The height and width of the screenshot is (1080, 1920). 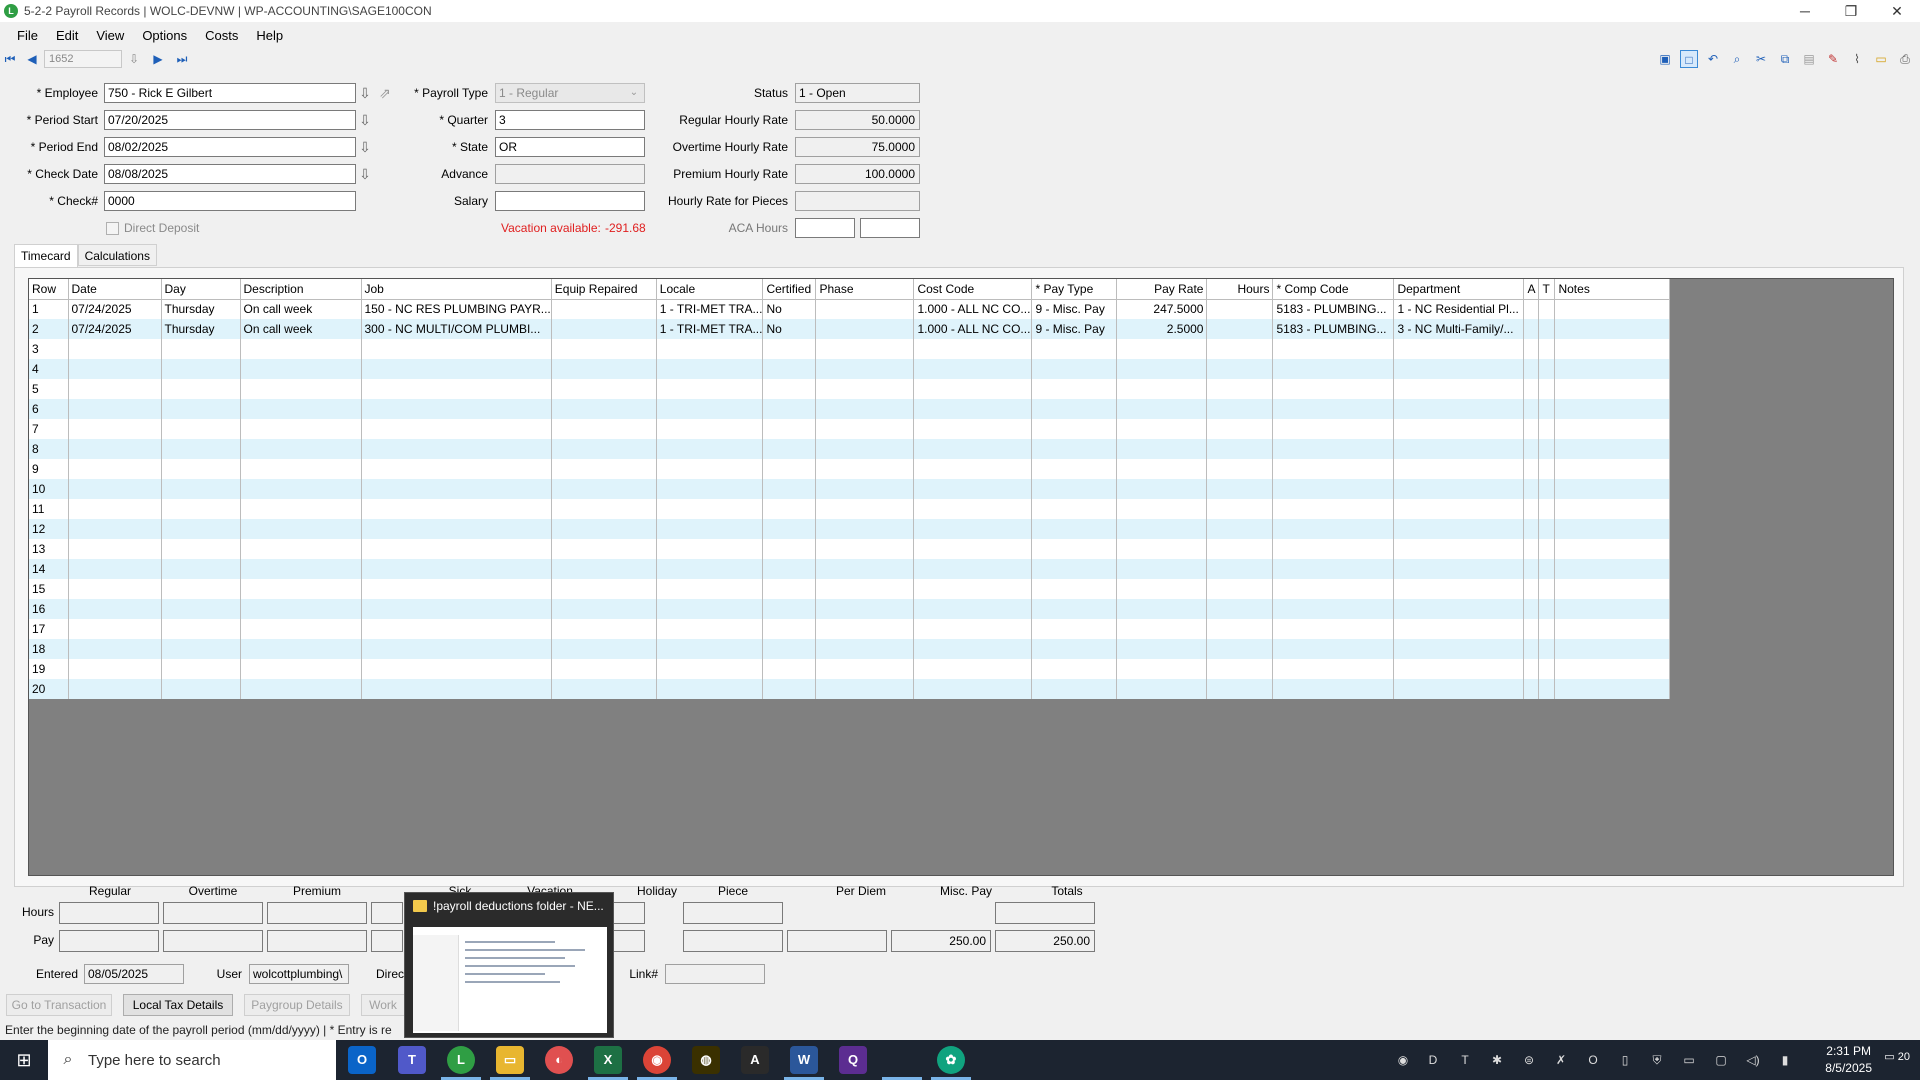 What do you see at coordinates (850, 649) in the screenshot?
I see `table-row: 18` at bounding box center [850, 649].